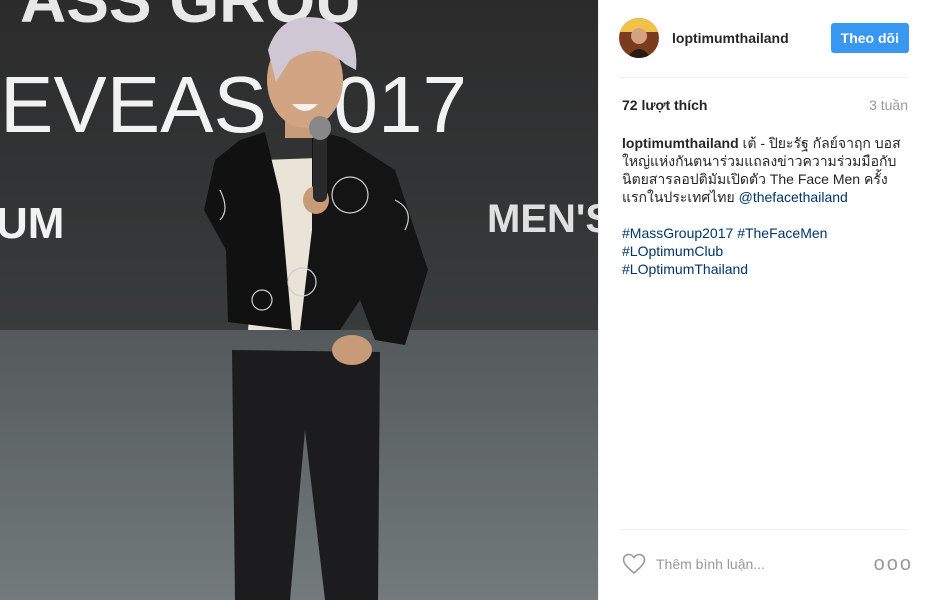  Describe the element at coordinates (793, 197) in the screenshot. I see `caption-mention: @thefacethailand` at that location.